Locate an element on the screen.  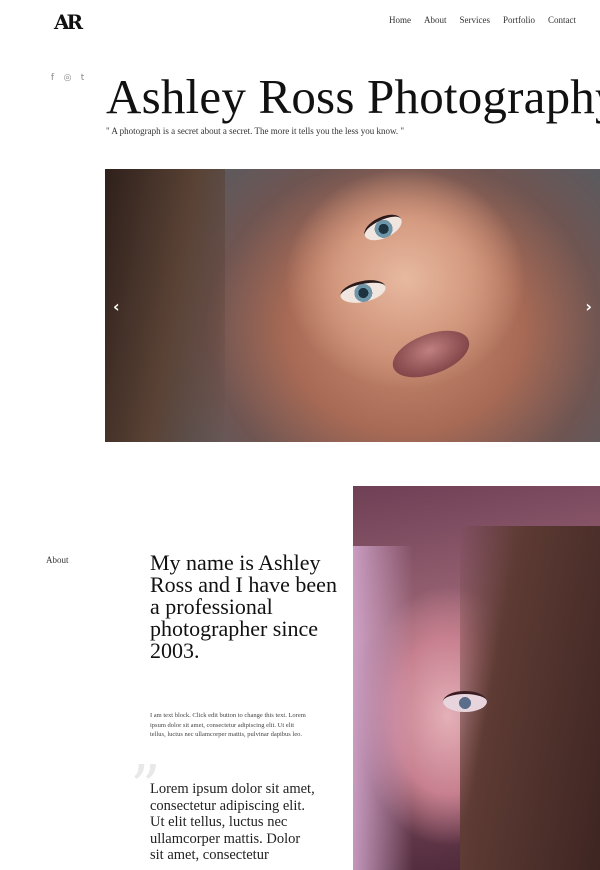
logo: AR is located at coordinates (68, 22).